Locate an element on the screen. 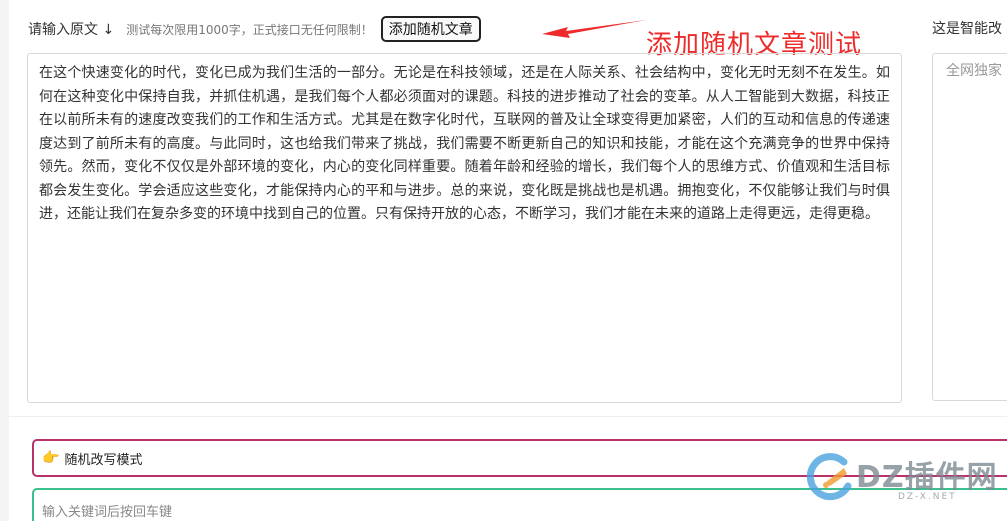 Image resolution: width=1007 pixels, height=521 pixels. result-textarea: 全网独家 is located at coordinates (969, 227).